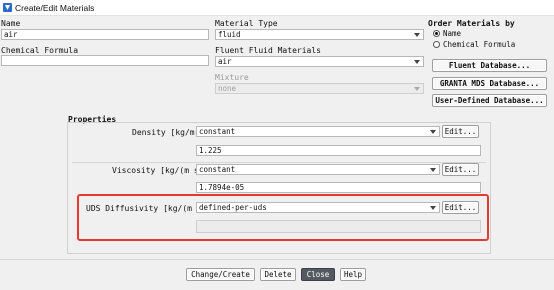 This screenshot has width=554, height=290. Describe the element at coordinates (436, 44) in the screenshot. I see `order-by-chemical-formula-radio` at that location.